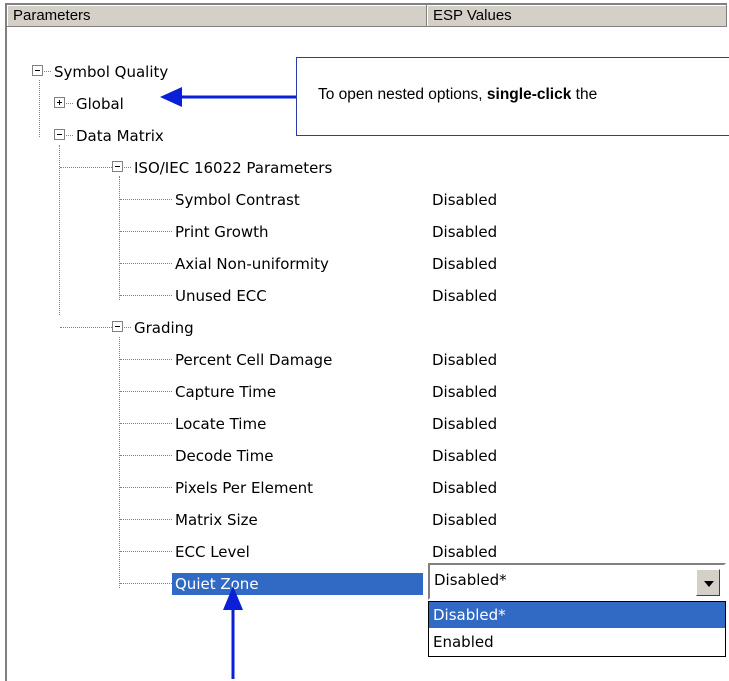 This screenshot has height=681, width=729. Describe the element at coordinates (297, 584) in the screenshot. I see `param-label-selected: Quiet Zone` at that location.